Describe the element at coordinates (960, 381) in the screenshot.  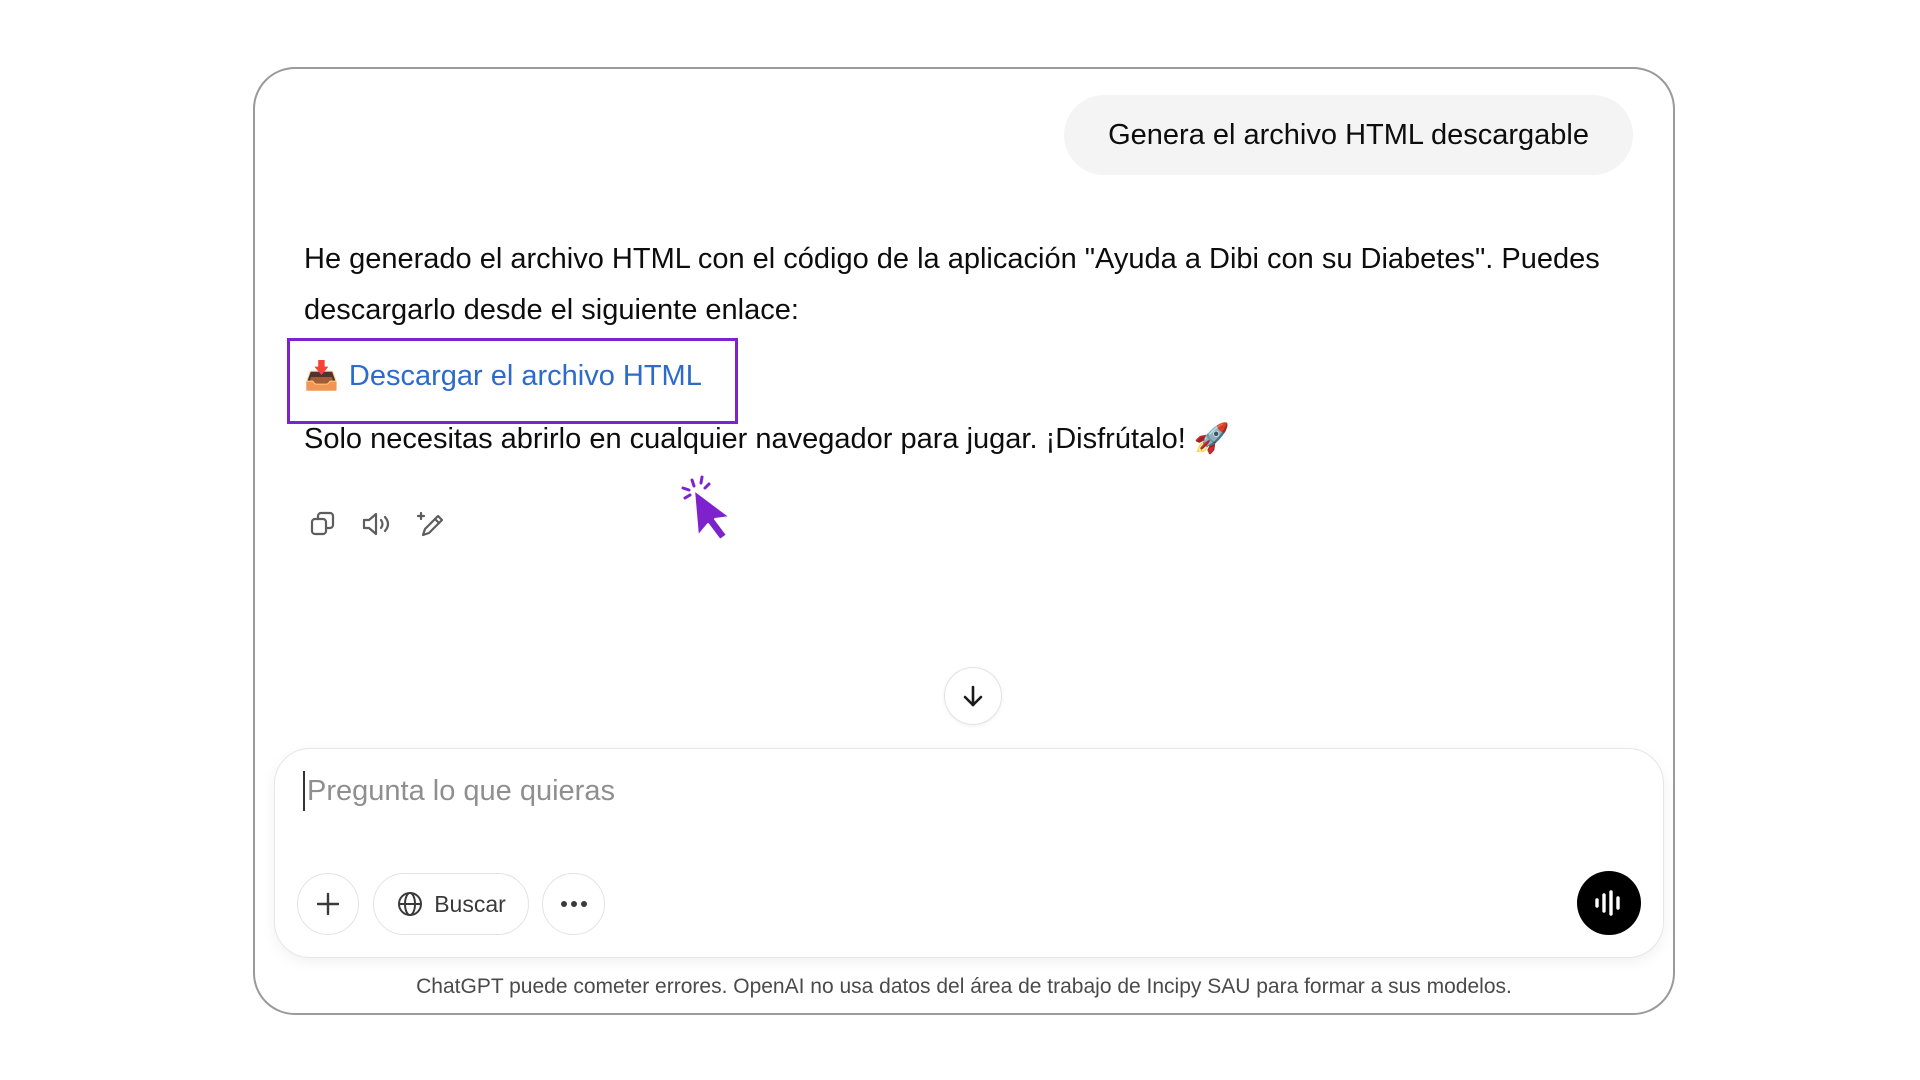
I see `download-link-row: 📥 Descargar el archivo HTML` at that location.